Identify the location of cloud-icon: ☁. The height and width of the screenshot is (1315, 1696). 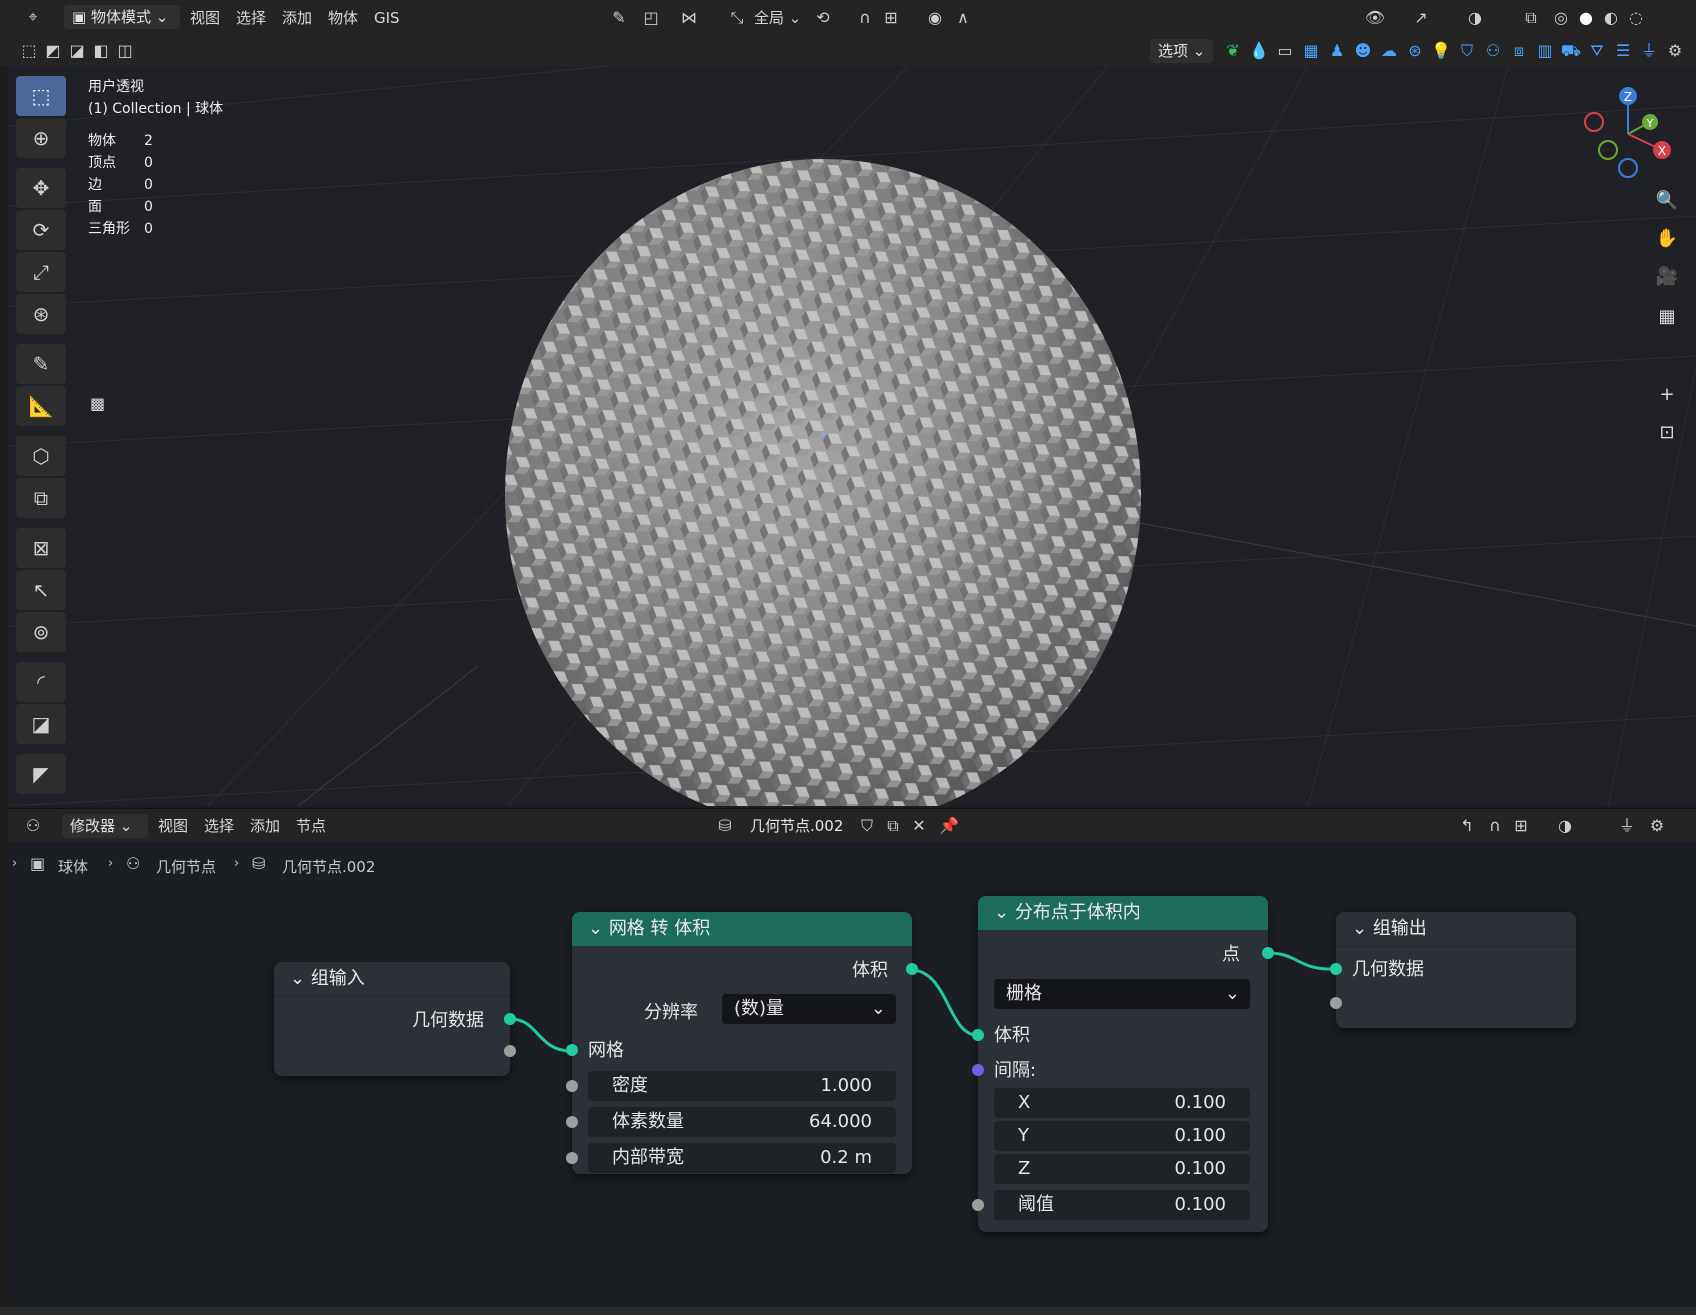
(1389, 51).